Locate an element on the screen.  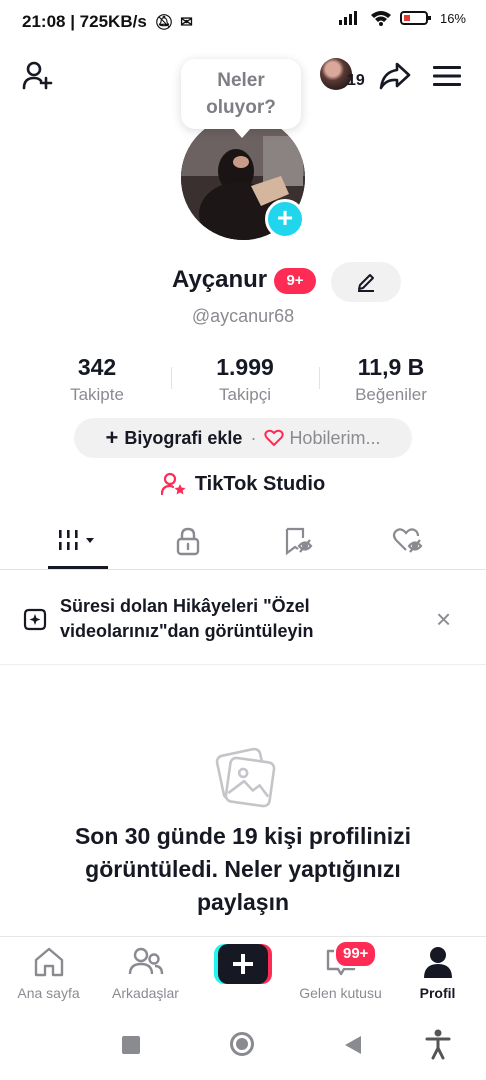
mail-icon: ✉ is located at coordinates (186, 22).